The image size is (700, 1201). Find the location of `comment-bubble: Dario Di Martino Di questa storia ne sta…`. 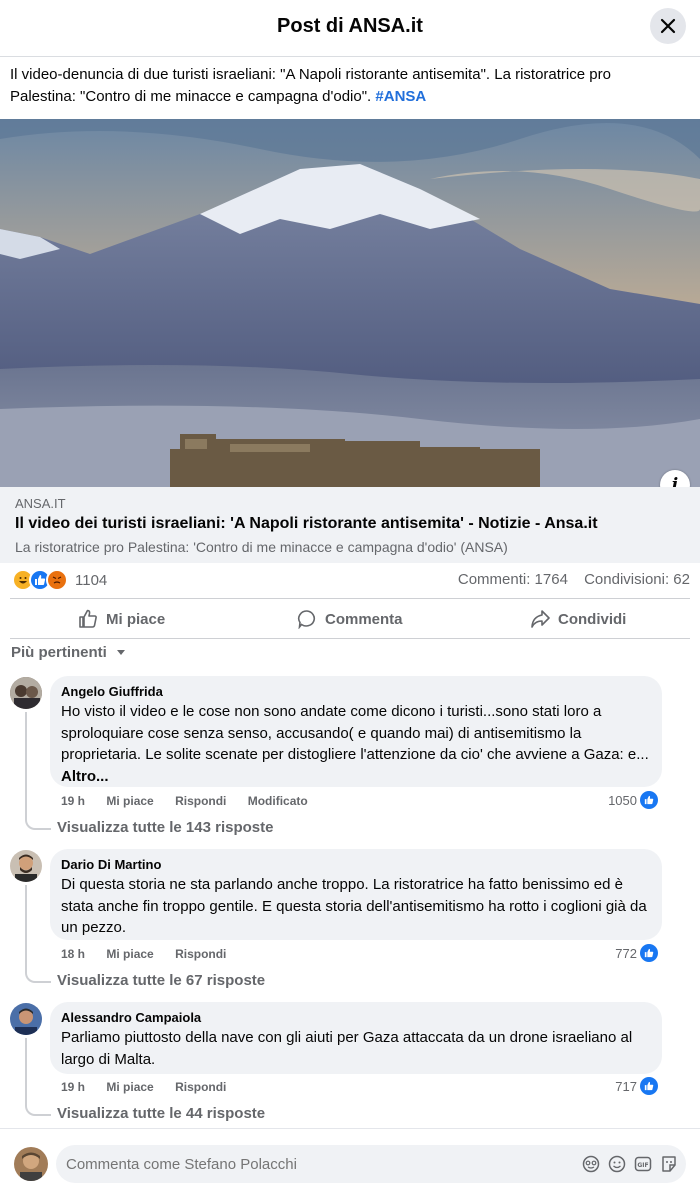

comment-bubble: Dario Di Martino Di questa storia ne sta… is located at coordinates (356, 894).